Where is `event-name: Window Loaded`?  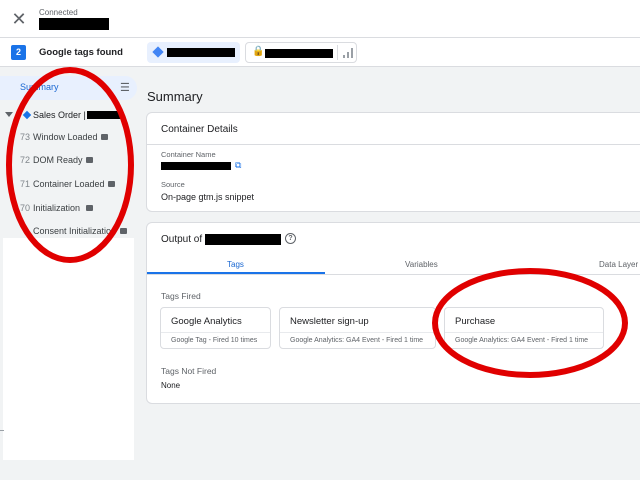
event-name: Window Loaded is located at coordinates (65, 137).